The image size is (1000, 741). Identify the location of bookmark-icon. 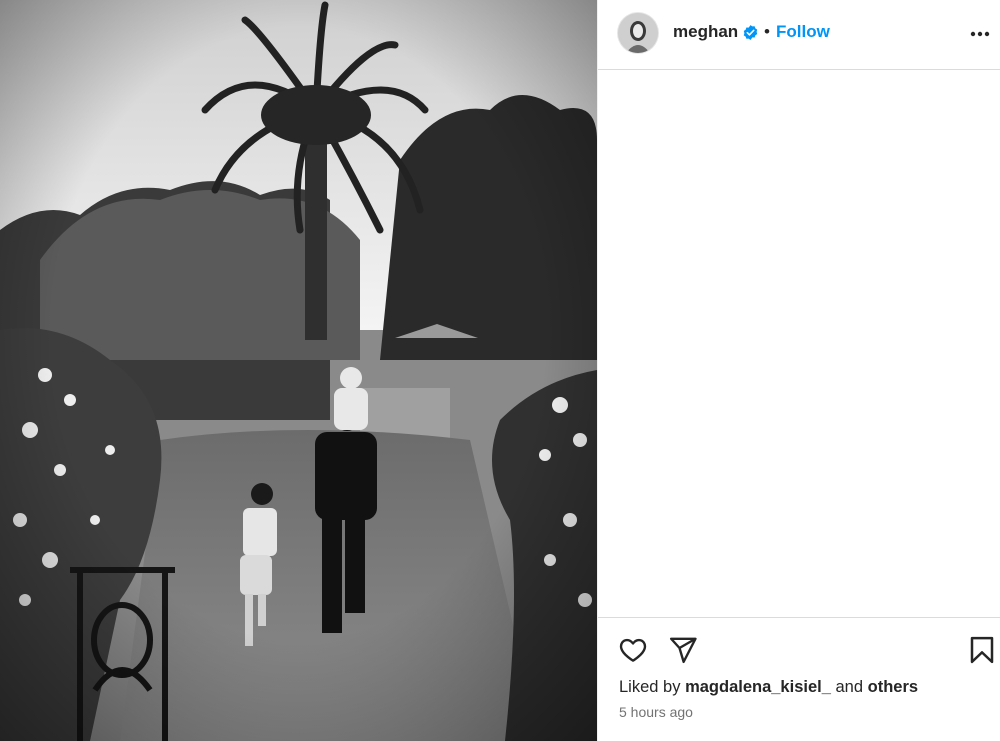
(982, 650).